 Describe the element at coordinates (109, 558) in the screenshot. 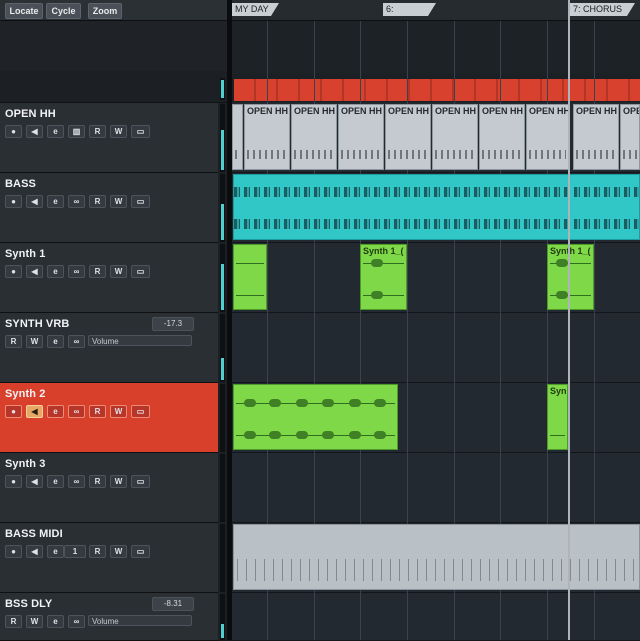

I see `track-bass-midi: BASS MIDI ● ◀ e 1 R W ▭` at that location.